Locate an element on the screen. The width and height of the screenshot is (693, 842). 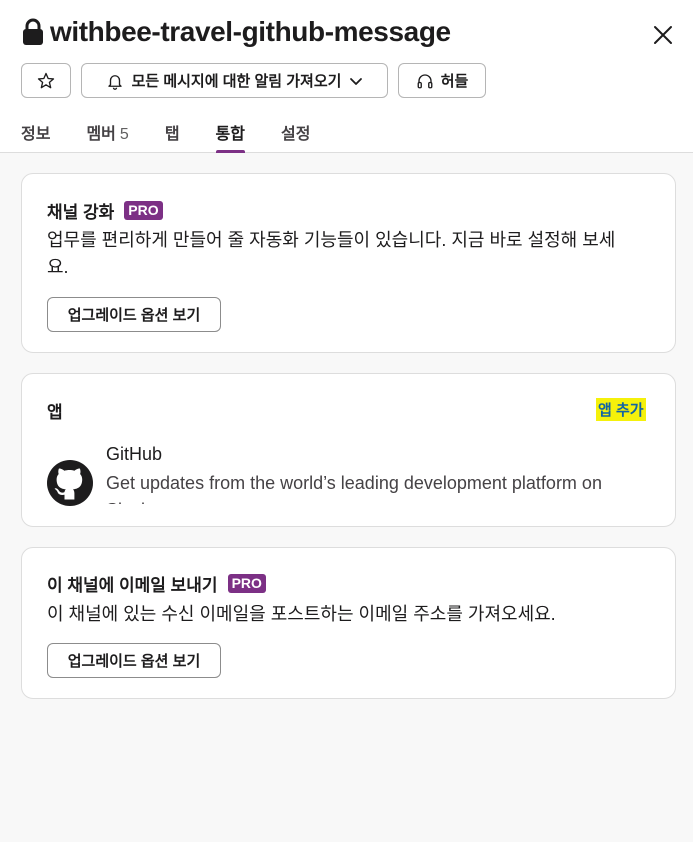
huddle-label: 허들 is located at coordinates (454, 81).